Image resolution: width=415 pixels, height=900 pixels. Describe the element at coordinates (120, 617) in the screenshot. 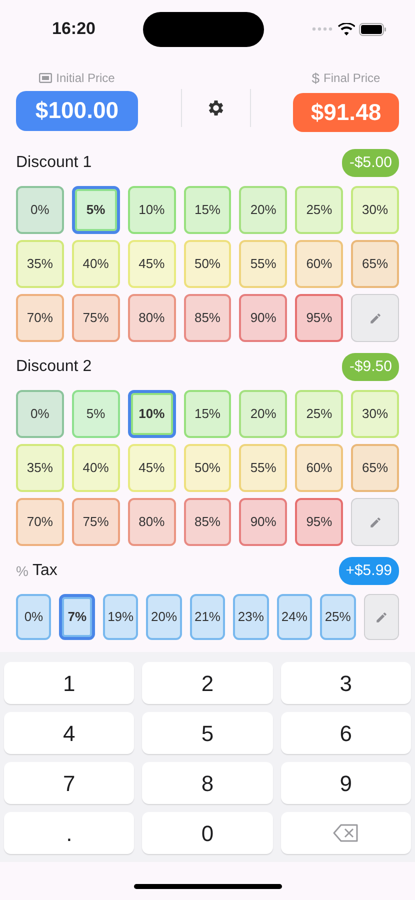

I see `percent-chip: 19%` at that location.